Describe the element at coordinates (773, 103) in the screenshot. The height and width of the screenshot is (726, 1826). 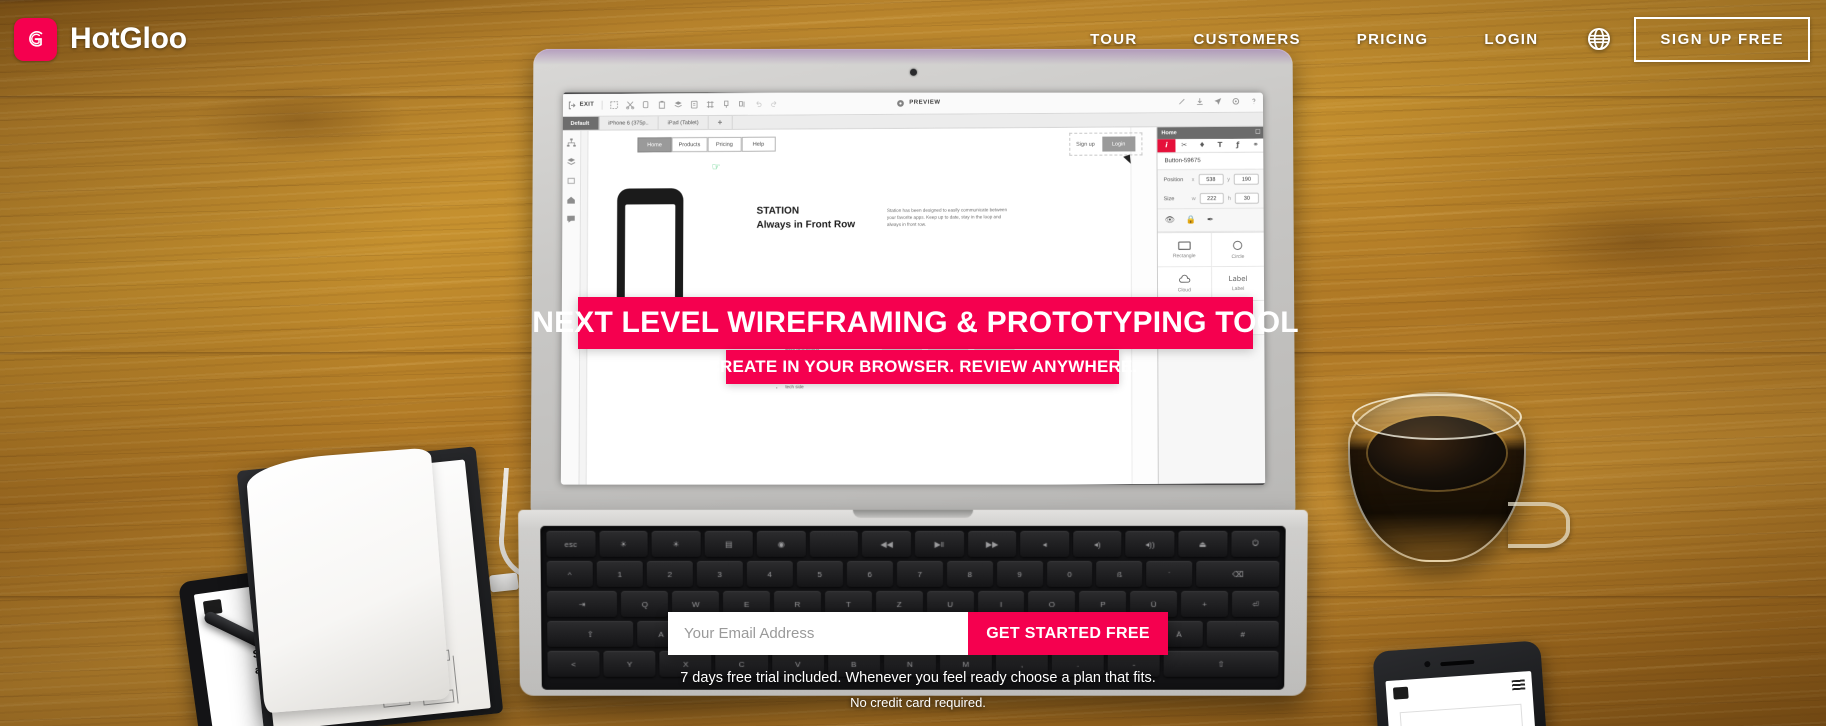
I see `redo-icon` at that location.